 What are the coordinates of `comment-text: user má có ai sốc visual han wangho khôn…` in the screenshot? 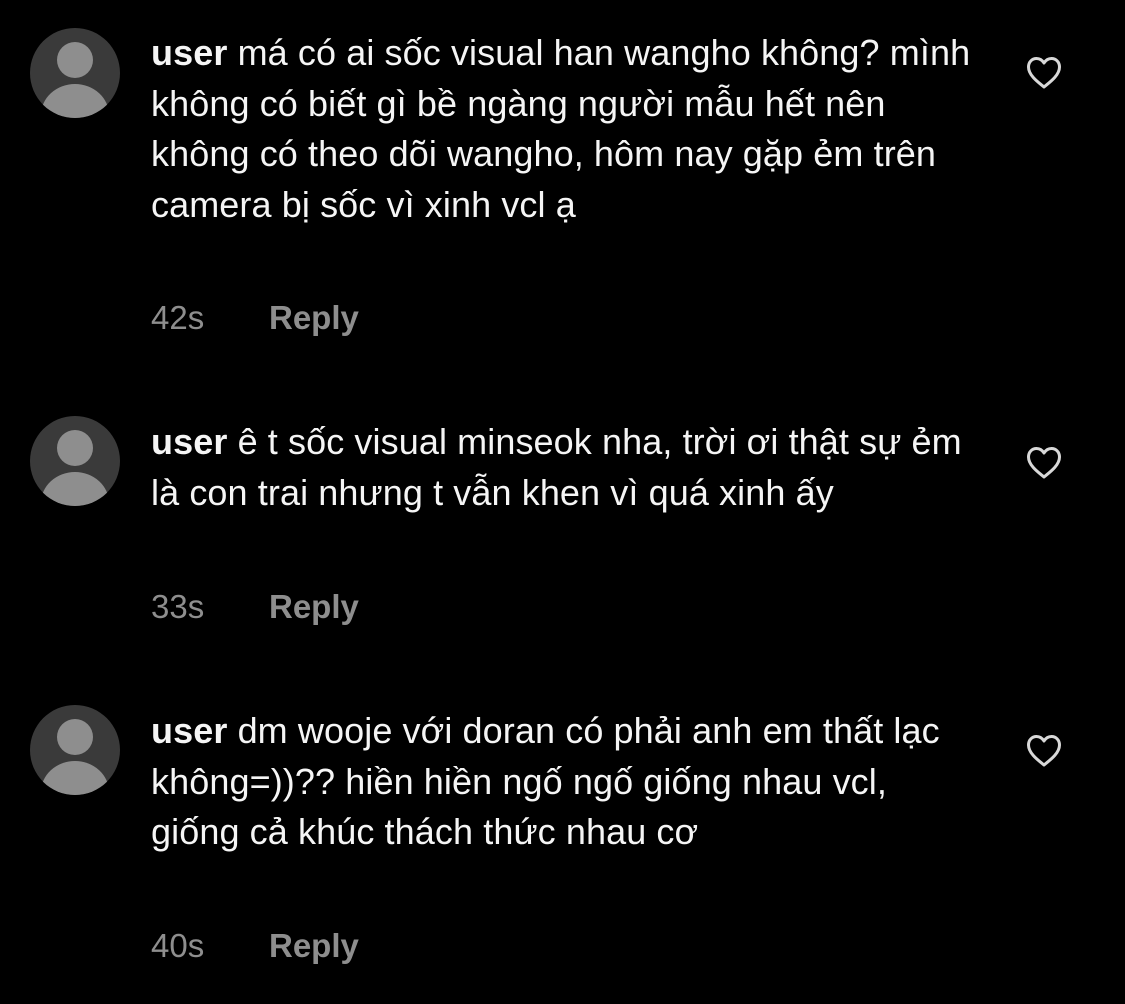 It's located at (561, 129).